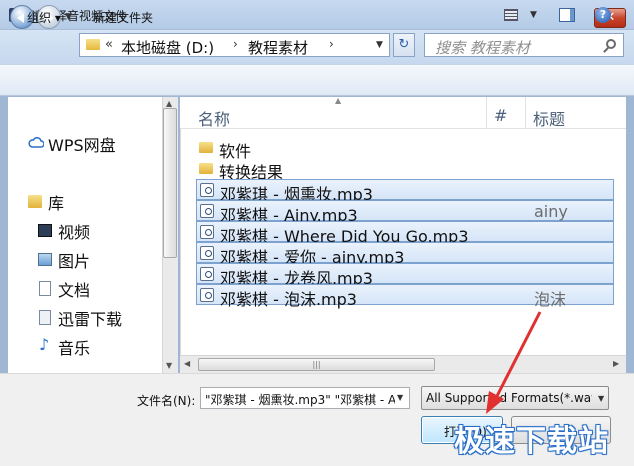  Describe the element at coordinates (601, 398) in the screenshot. I see `filetype-dropdown-icon: ▼` at that location.